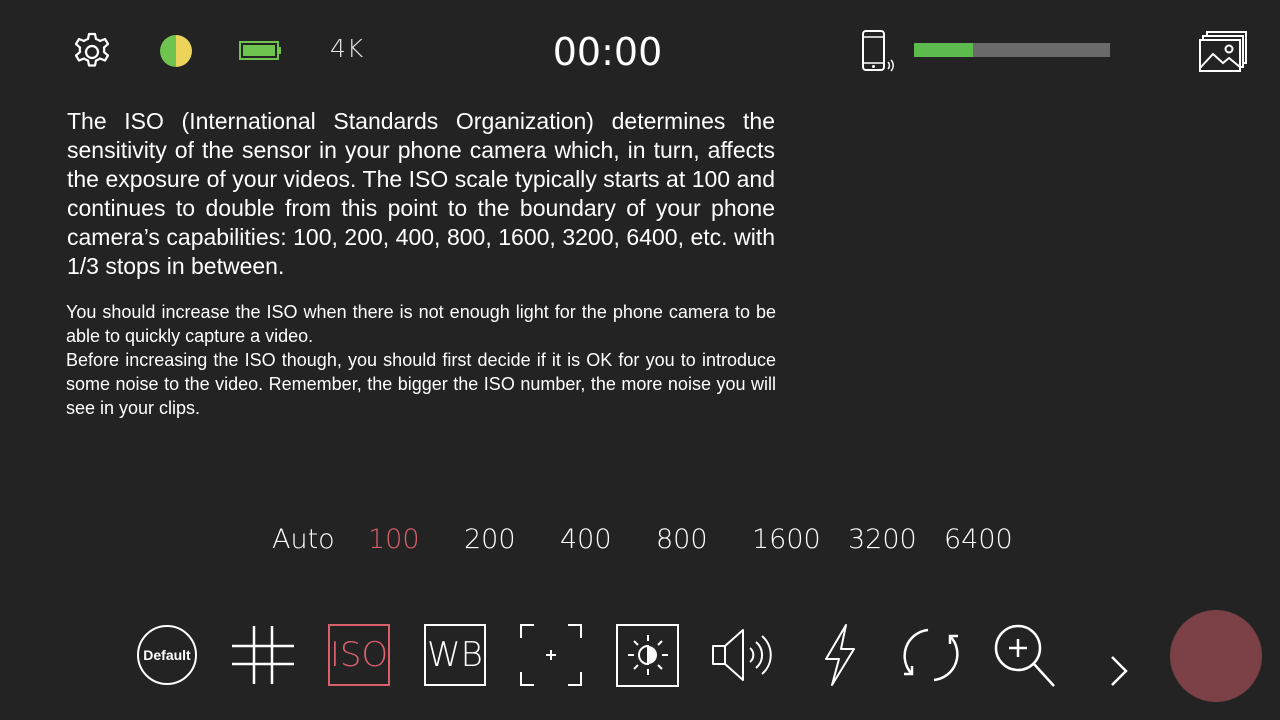 The image size is (1280, 720). Describe the element at coordinates (943, 50) in the screenshot. I see `storage-bar-fill` at that location.